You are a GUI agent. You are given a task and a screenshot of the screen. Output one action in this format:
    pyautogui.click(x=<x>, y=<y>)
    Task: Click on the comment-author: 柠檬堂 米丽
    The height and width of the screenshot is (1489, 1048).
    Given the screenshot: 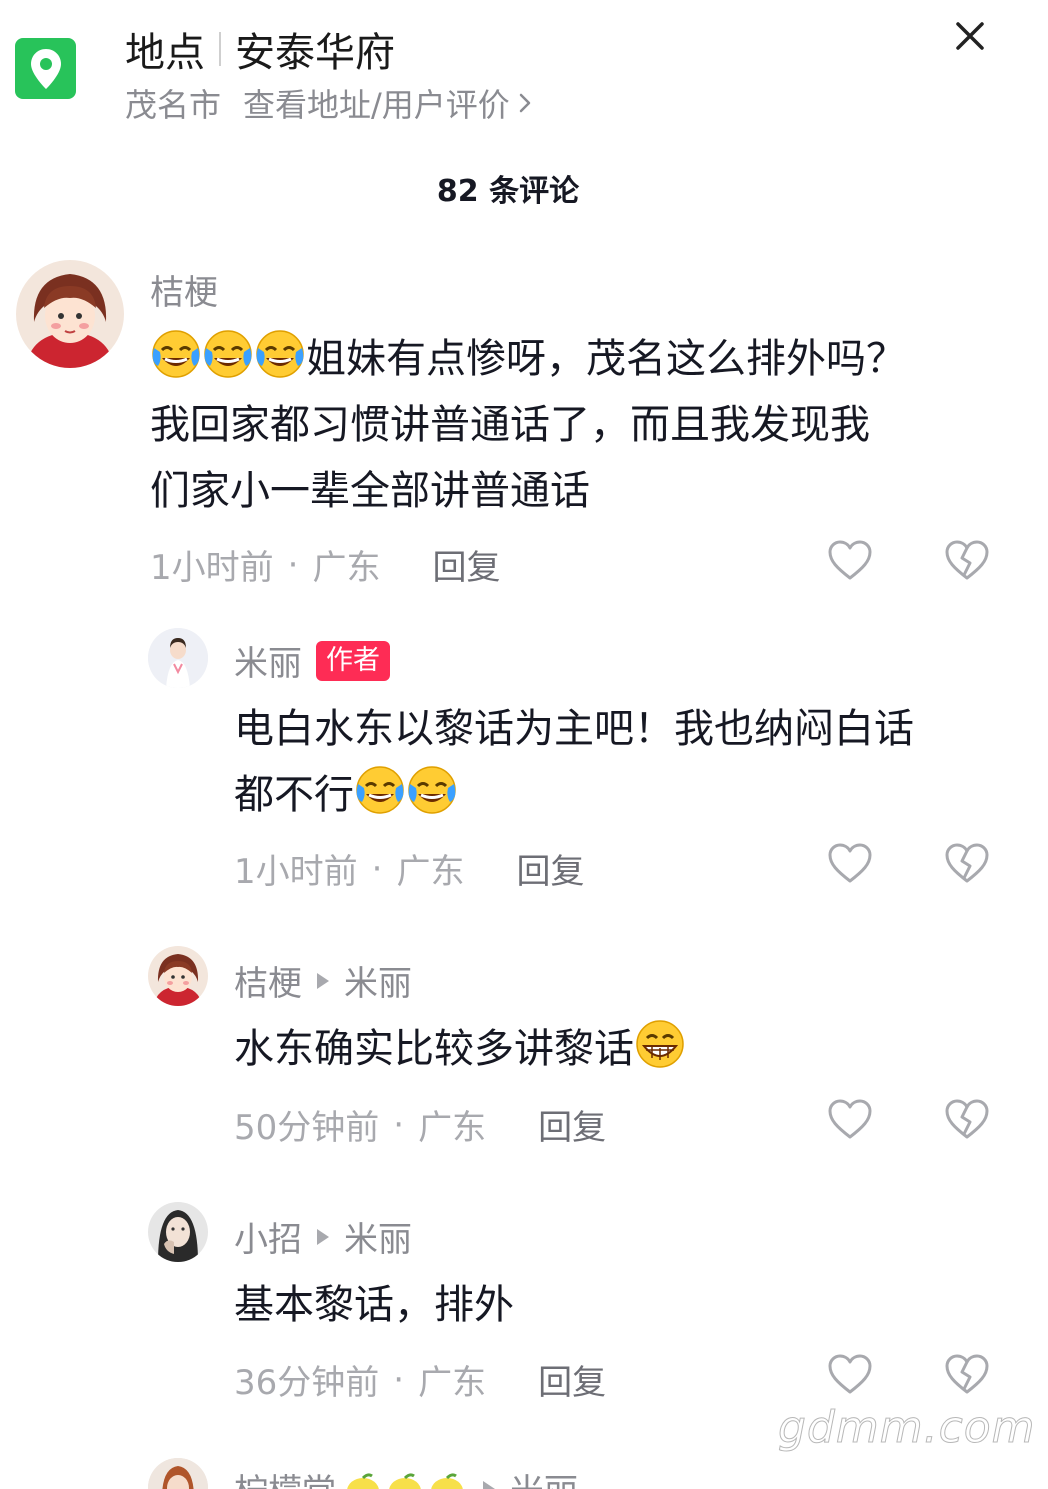 What is the action you would take?
    pyautogui.click(x=406, y=1476)
    